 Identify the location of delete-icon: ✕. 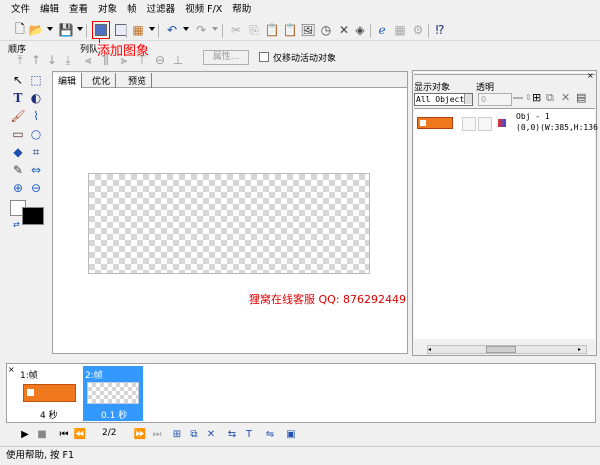
(344, 30).